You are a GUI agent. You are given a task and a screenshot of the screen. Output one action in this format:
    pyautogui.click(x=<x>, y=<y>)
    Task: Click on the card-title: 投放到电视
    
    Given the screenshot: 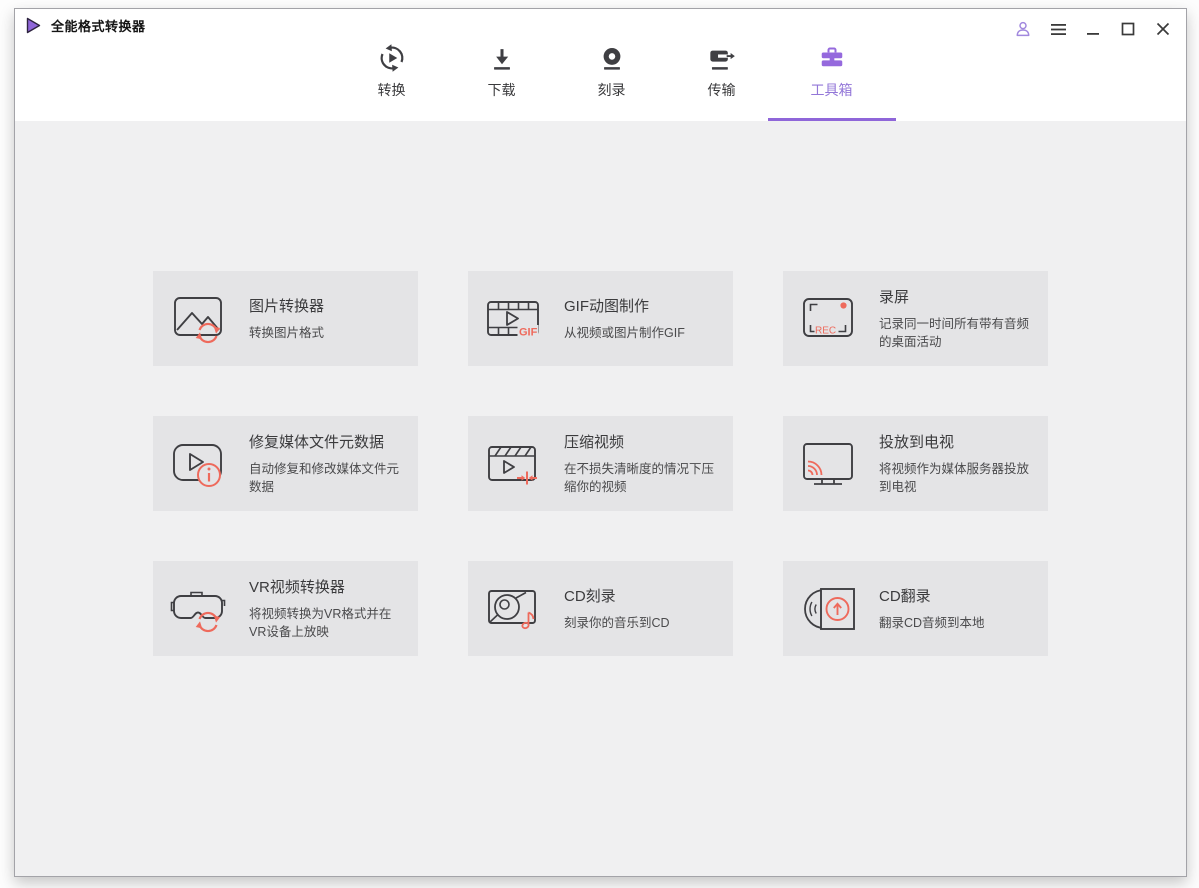 What is the action you would take?
    pyautogui.click(x=917, y=443)
    